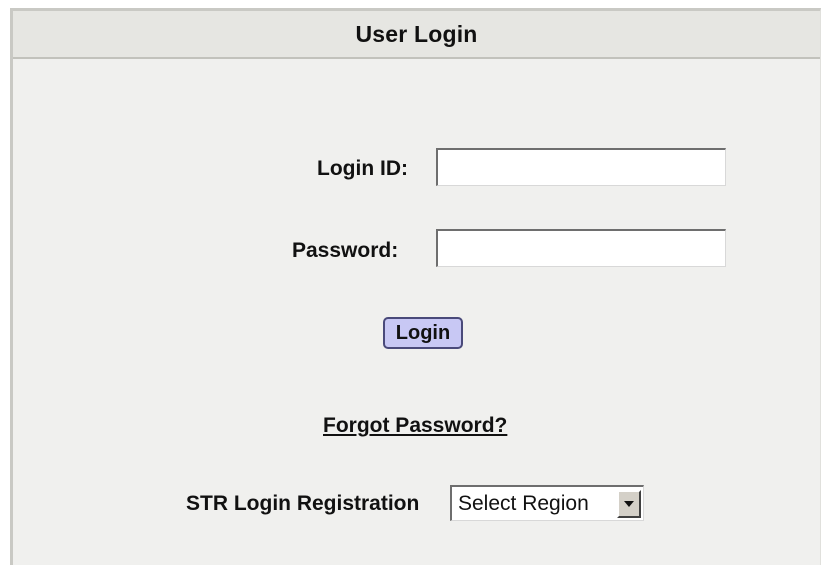 The width and height of the screenshot is (823, 567). Describe the element at coordinates (345, 250) in the screenshot. I see `password-label: Password:` at that location.